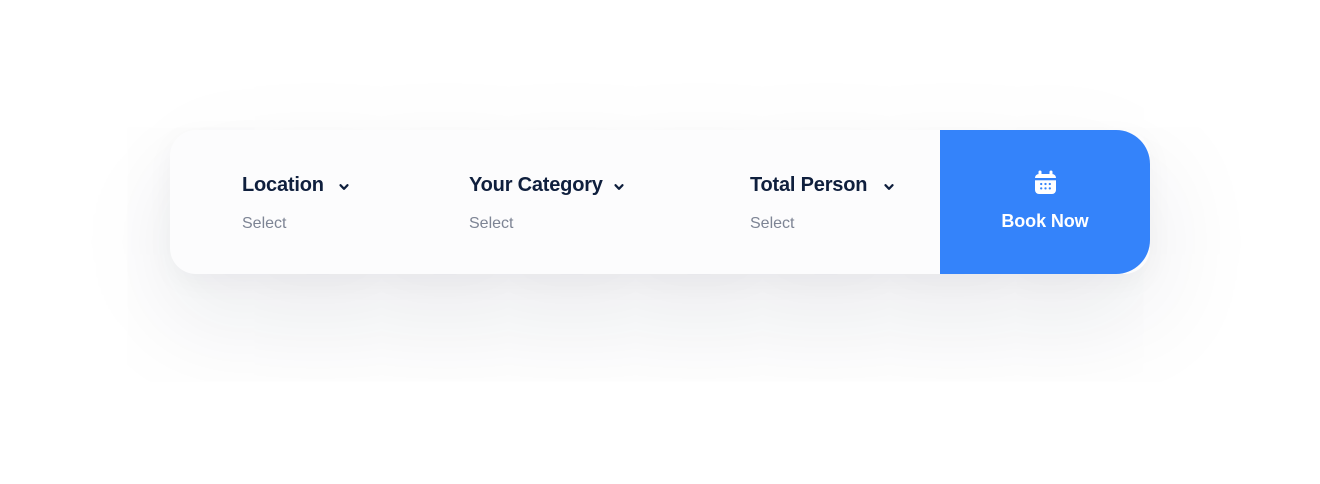  What do you see at coordinates (772, 223) in the screenshot?
I see `total-person-value: Select` at bounding box center [772, 223].